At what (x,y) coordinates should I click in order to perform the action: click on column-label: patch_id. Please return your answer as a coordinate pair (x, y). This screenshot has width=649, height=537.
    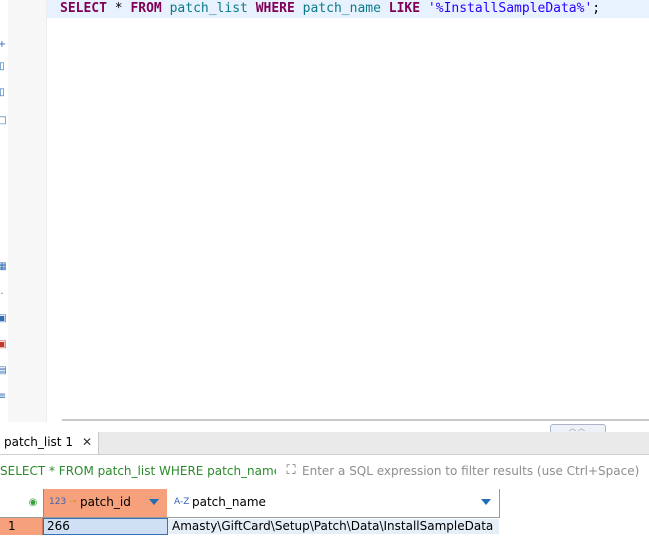
    Looking at the image, I should click on (105, 502).